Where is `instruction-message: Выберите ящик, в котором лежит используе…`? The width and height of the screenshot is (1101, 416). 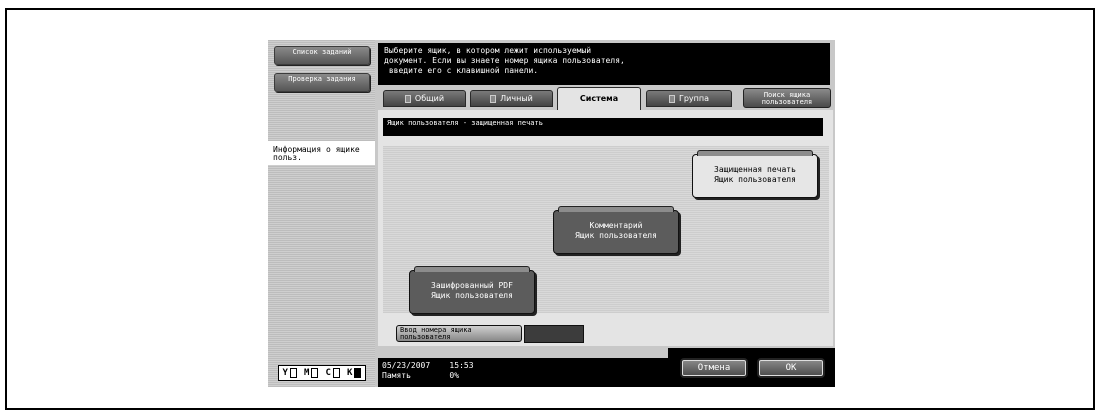
instruction-message: Выберите ящик, в котором лежит используе… is located at coordinates (604, 64).